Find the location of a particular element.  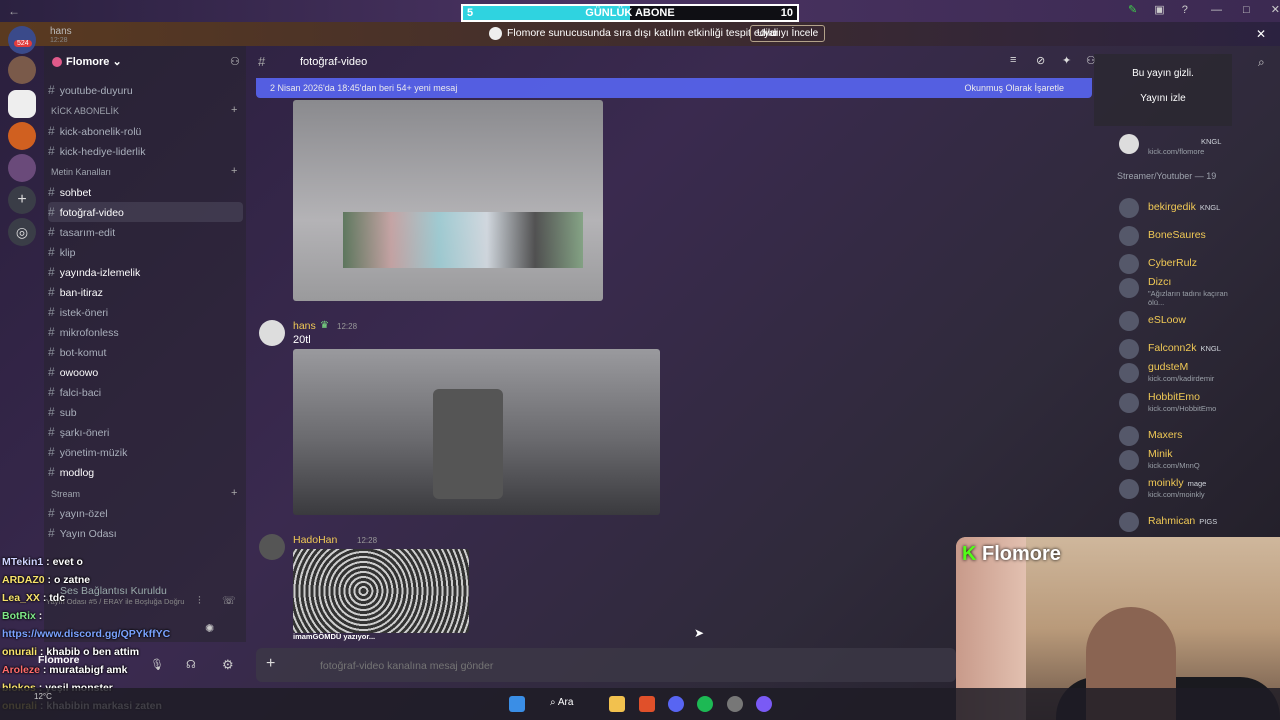

message-text: 20tl is located at coordinates (302, 340).